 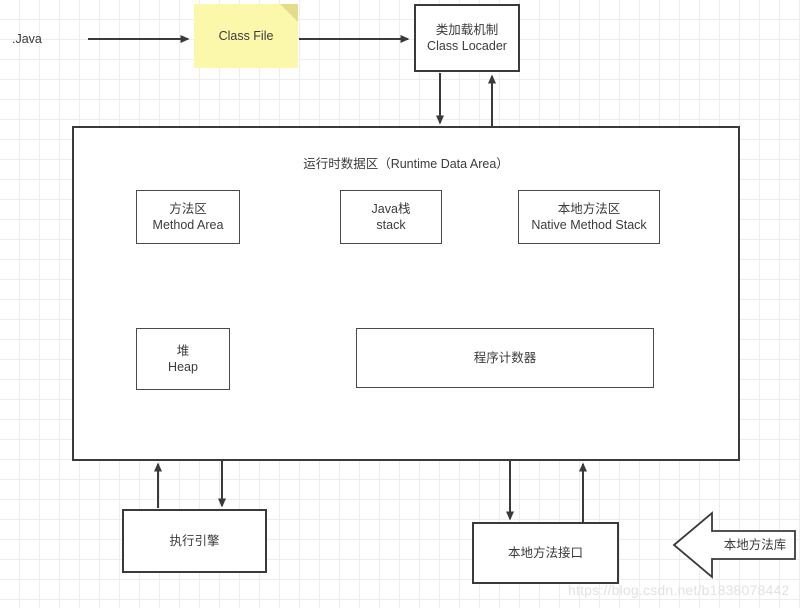 I want to click on execution-engine-box: 执行引擎, so click(x=194, y=541).